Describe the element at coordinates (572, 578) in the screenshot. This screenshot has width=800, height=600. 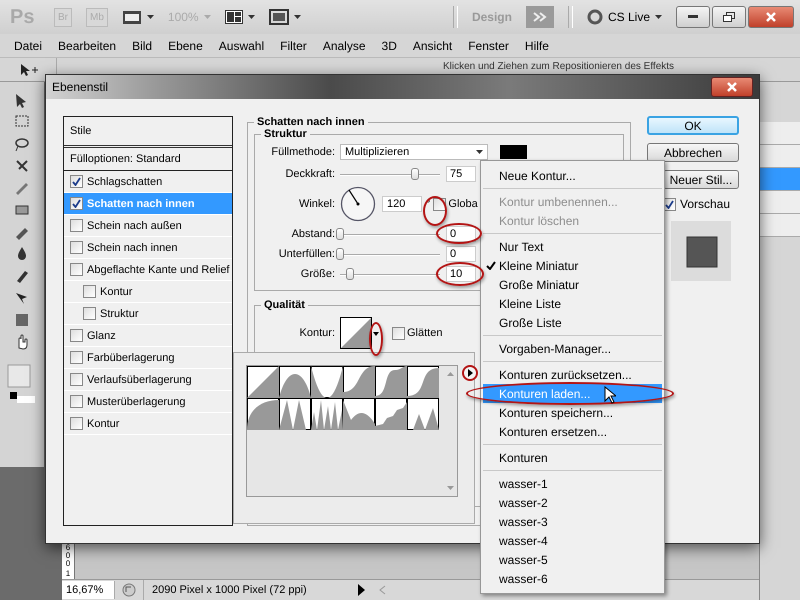
I see `menu-item: wasser-6` at that location.